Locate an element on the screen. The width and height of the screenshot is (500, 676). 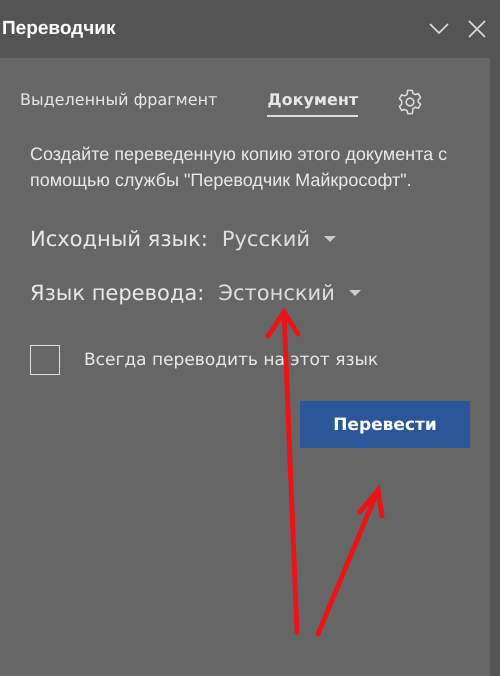
window-title: Переводчик is located at coordinates (59, 29).